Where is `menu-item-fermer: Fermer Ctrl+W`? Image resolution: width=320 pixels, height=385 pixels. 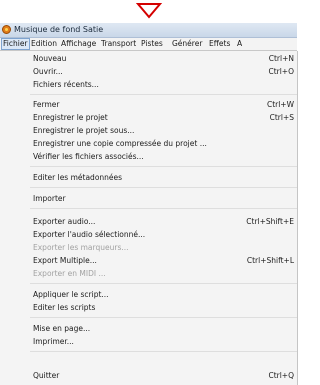
menu-item-fermer: Fermer Ctrl+W is located at coordinates (148, 104).